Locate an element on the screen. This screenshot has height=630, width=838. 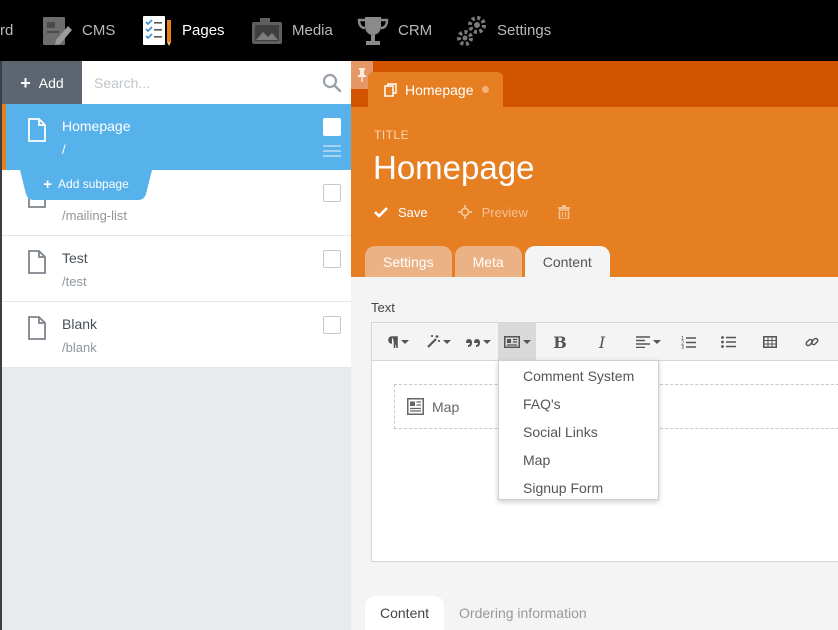
nav-item-settings: Settings is located at coordinates (503, 30).